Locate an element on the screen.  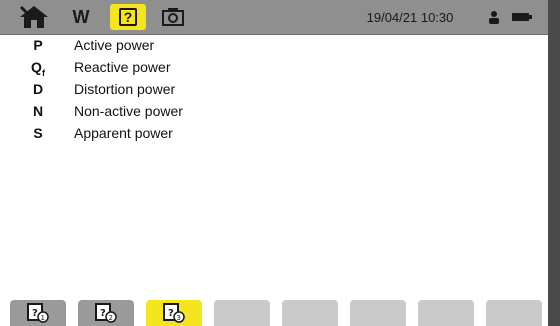
help-page-2-icon: ? 2 is located at coordinates (106, 313).